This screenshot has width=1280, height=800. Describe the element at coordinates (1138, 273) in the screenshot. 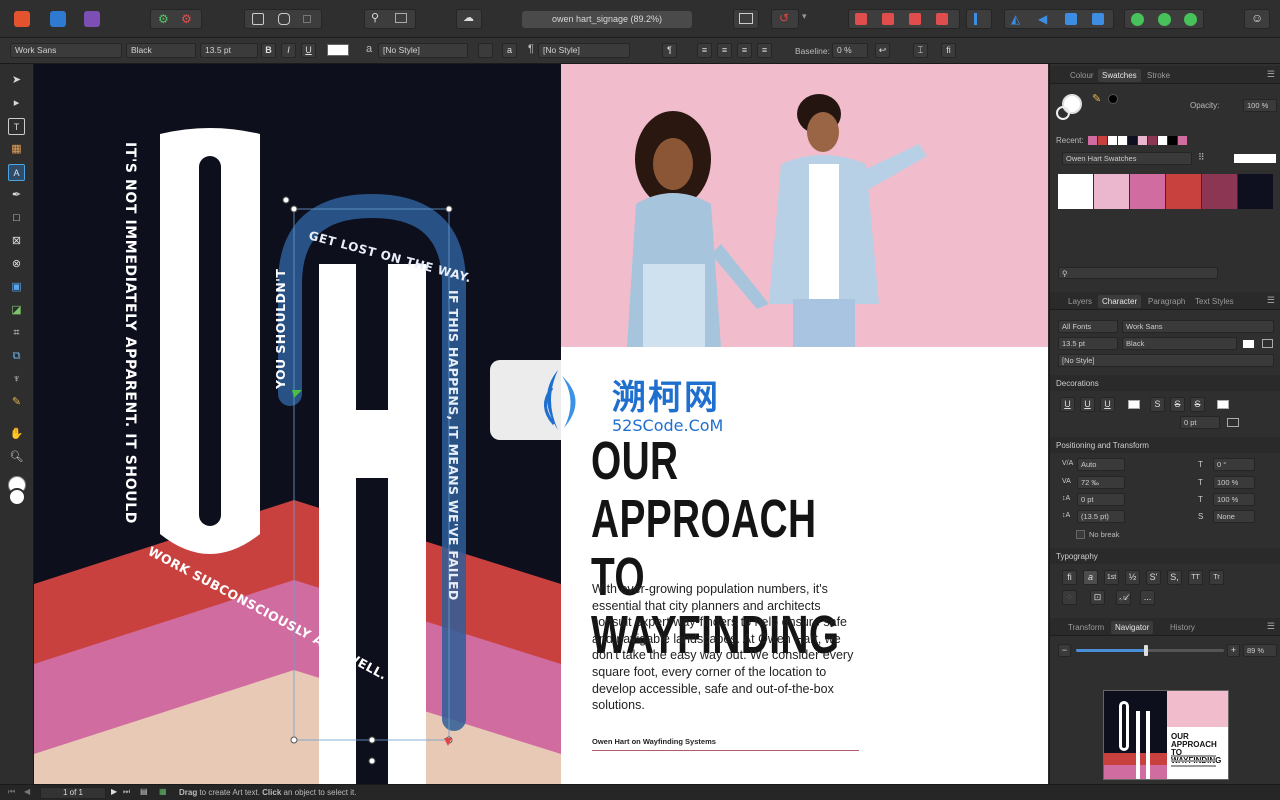

I see `swatch-search: ⚲` at that location.